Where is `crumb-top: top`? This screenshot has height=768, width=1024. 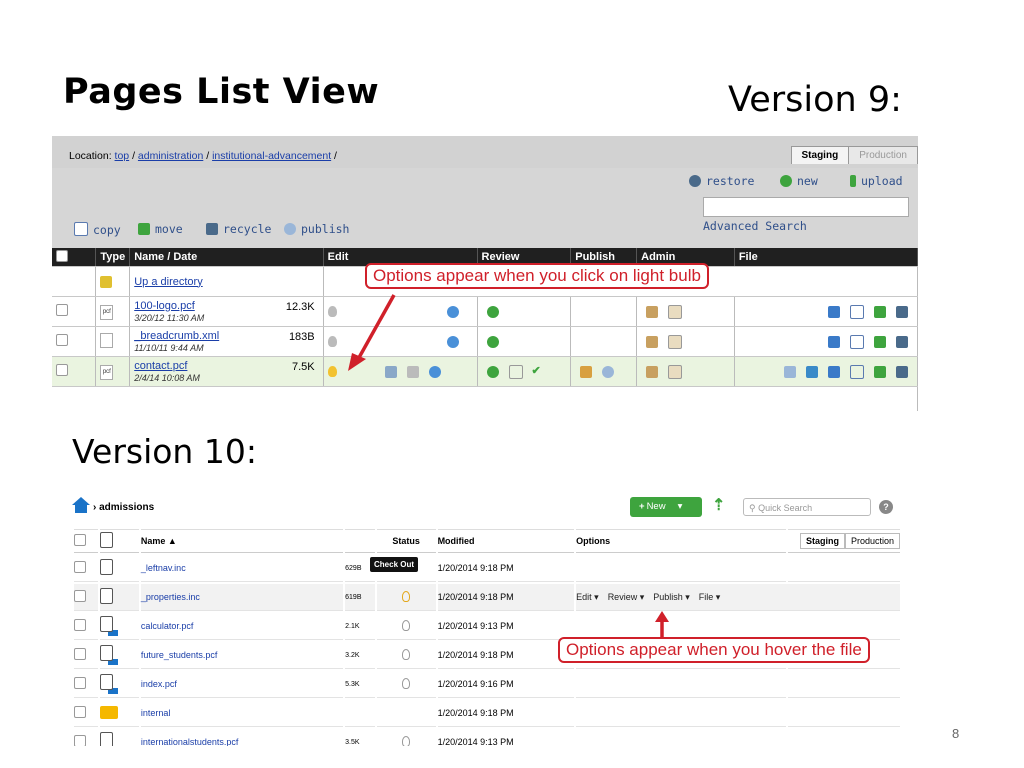
crumb-top: top is located at coordinates (122, 156).